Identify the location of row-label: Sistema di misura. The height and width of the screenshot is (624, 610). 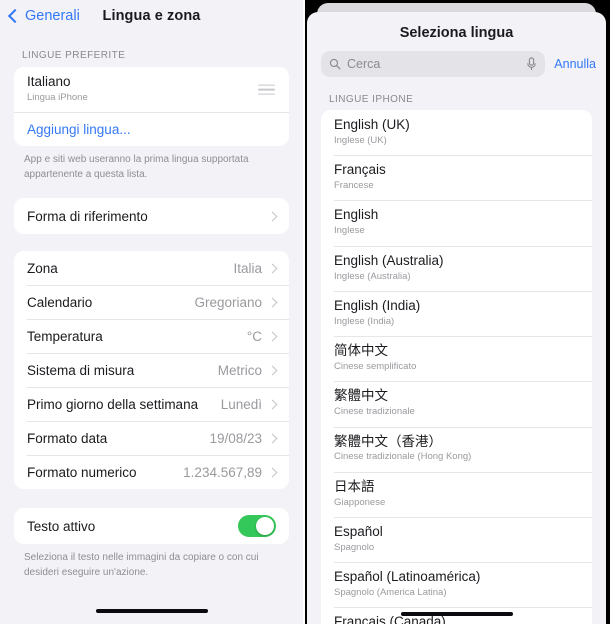
(81, 370).